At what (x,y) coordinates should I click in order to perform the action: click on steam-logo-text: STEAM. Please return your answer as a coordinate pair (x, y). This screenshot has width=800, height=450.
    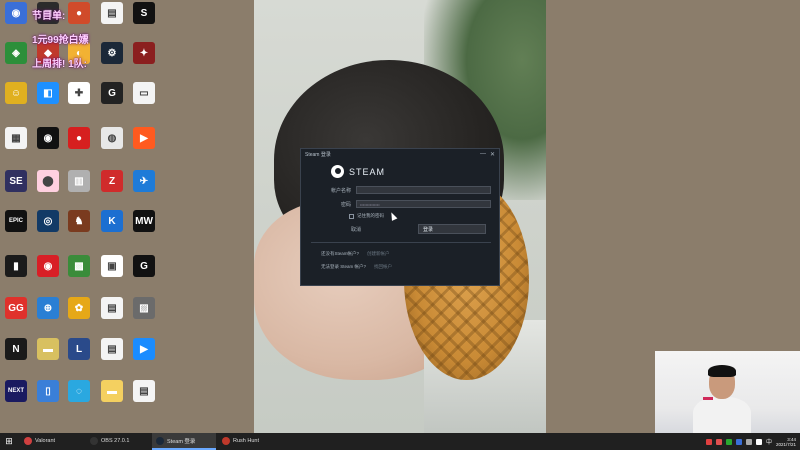
    Looking at the image, I should click on (367, 171).